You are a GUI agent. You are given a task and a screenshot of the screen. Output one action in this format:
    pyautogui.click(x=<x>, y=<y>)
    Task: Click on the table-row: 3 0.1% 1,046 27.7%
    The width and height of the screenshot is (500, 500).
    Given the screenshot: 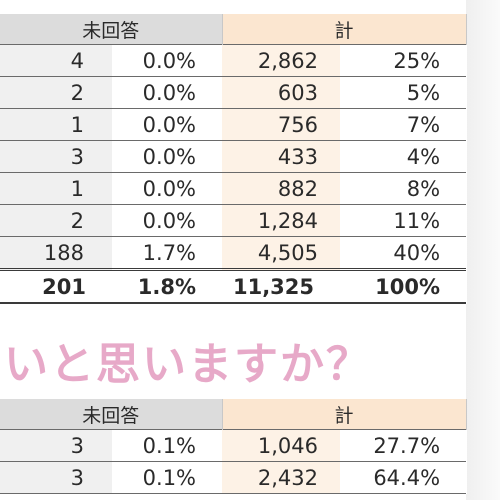 What is the action you would take?
    pyautogui.click(x=233, y=445)
    